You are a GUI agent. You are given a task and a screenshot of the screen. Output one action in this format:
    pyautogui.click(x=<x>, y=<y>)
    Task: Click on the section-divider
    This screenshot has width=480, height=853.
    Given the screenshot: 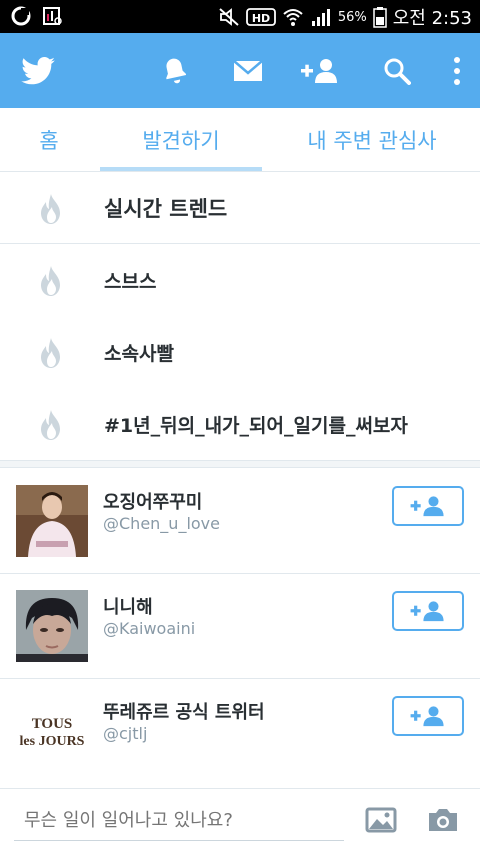 What is the action you would take?
    pyautogui.click(x=240, y=464)
    